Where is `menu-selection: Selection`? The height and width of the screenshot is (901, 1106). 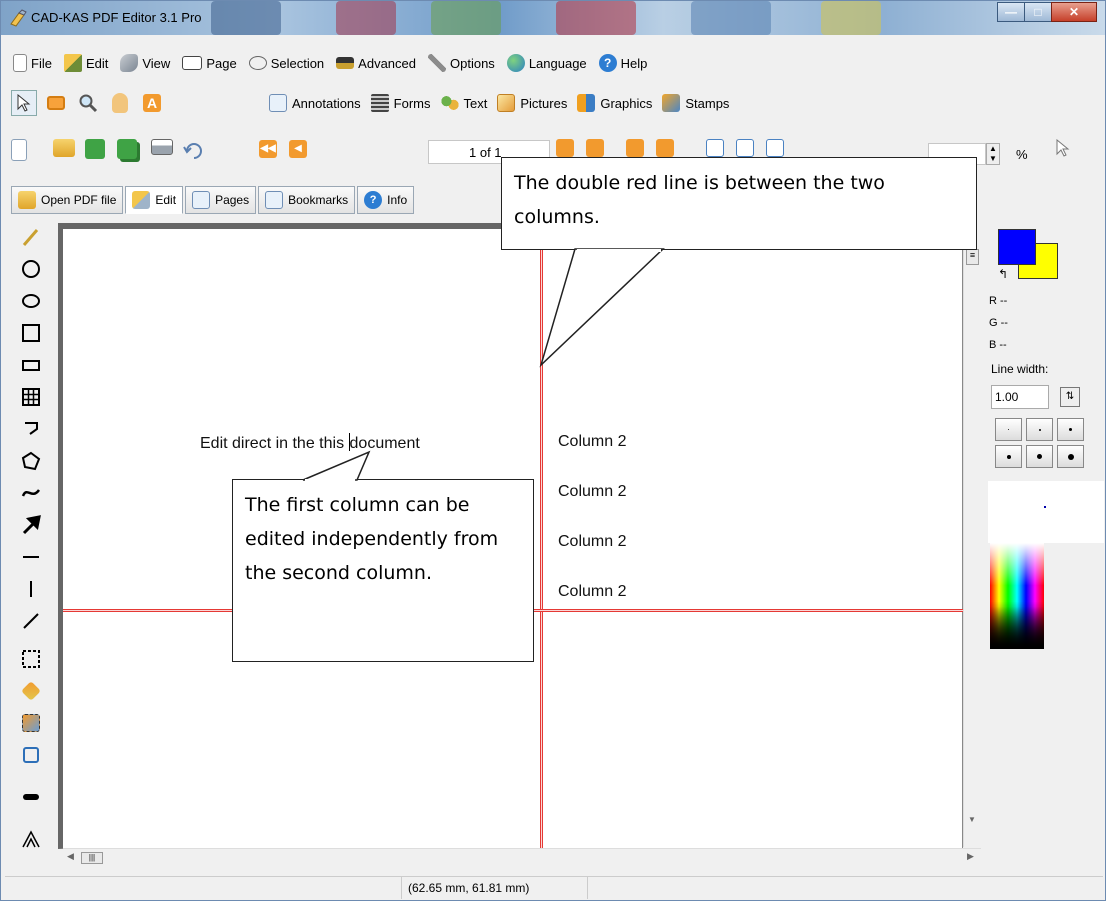 menu-selection: Selection is located at coordinates (286, 63).